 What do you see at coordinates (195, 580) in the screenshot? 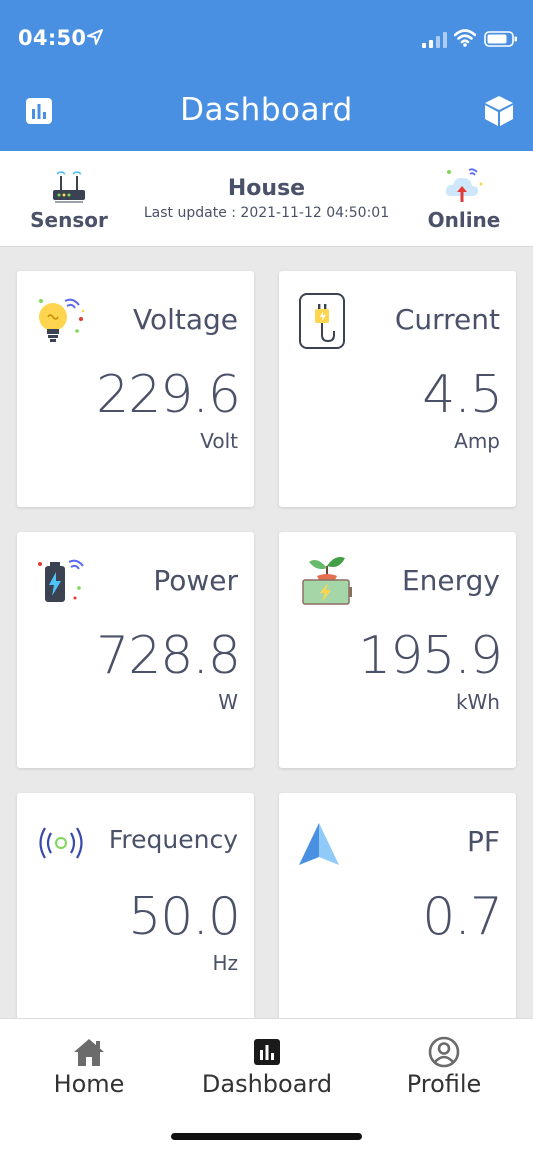
I see `card-label: Power` at bounding box center [195, 580].